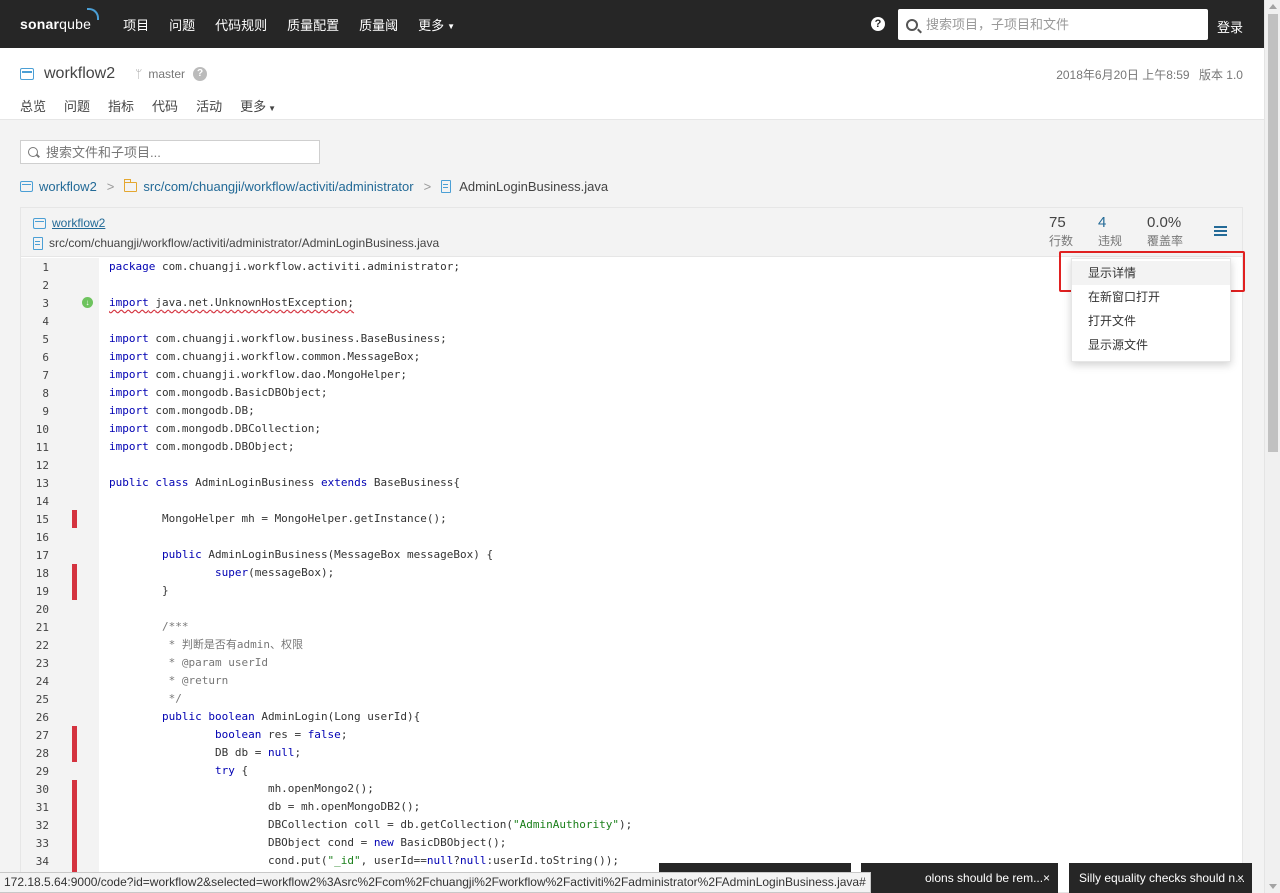 The image size is (1280, 893). What do you see at coordinates (35, 285) in the screenshot?
I see `line-number: 2` at bounding box center [35, 285].